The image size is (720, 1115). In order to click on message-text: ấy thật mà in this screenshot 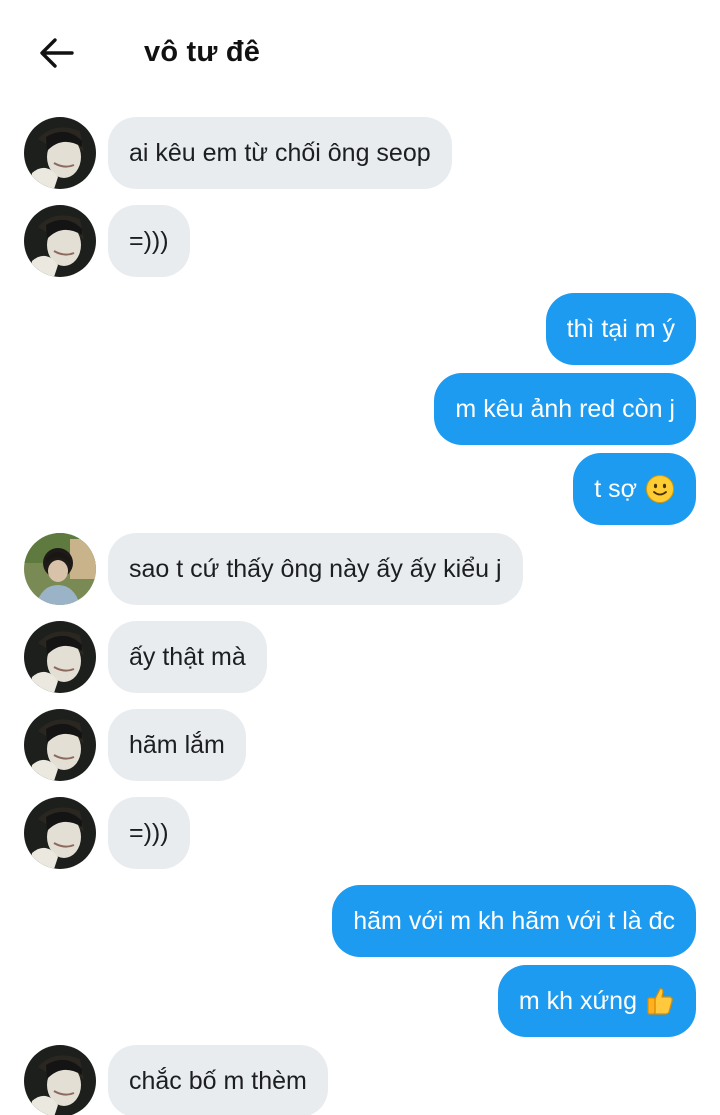, I will do `click(187, 656)`.